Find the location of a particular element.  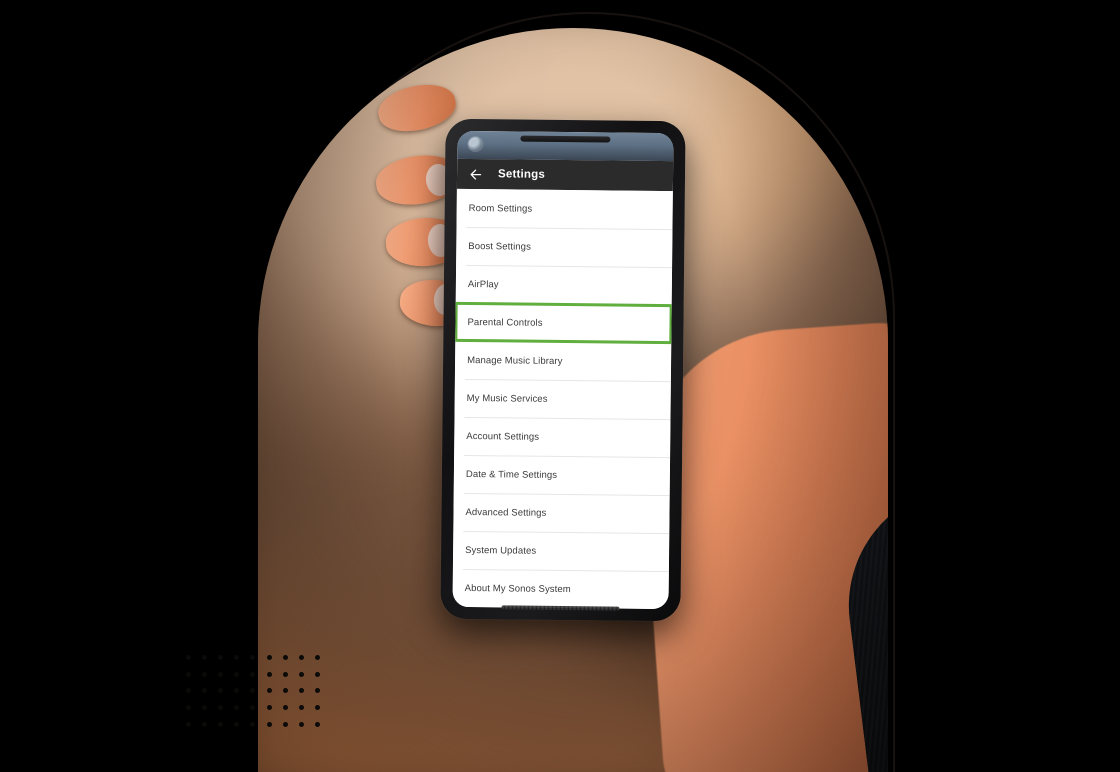

settings-list-item: Boost Settings is located at coordinates (564, 247).